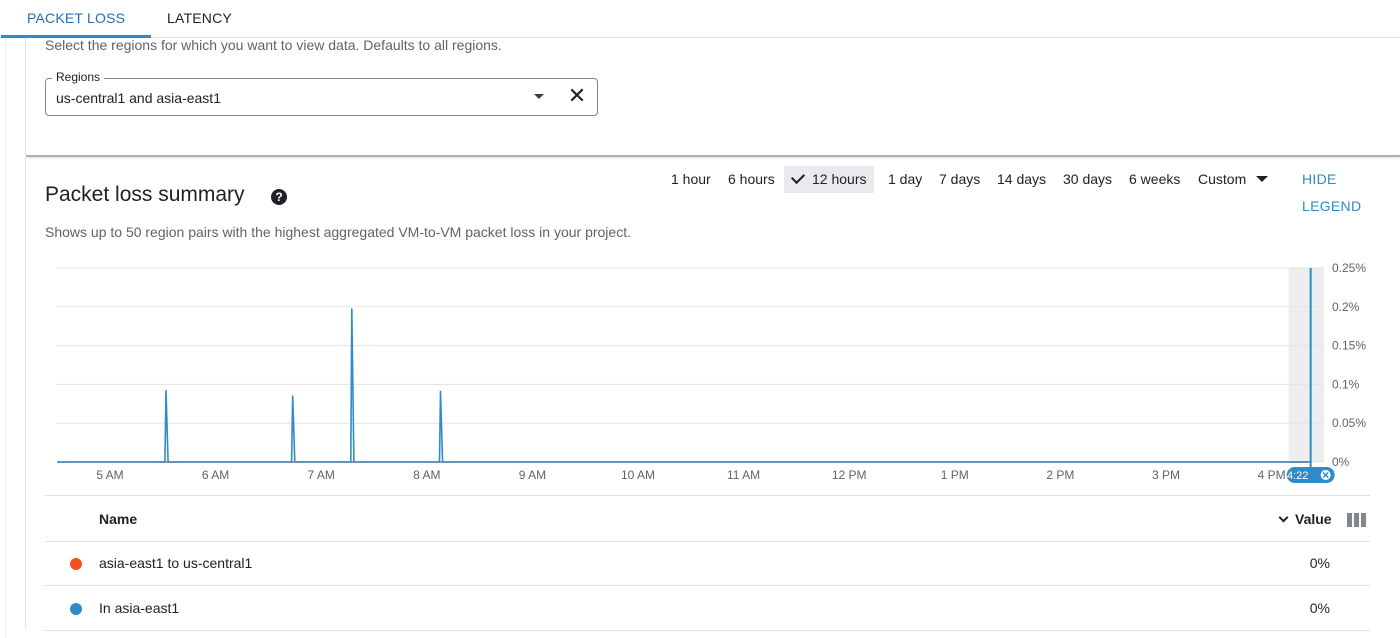 The width and height of the screenshot is (1400, 638). I want to click on tab-bar: PACKET LOSS LATENCY, so click(700, 19).